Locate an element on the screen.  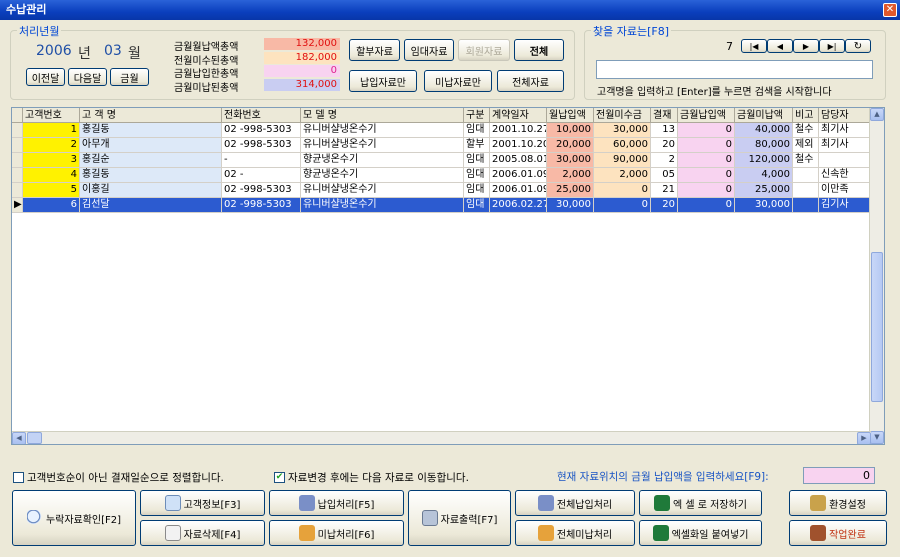
row-selector: ▶ is located at coordinates (17, 205).